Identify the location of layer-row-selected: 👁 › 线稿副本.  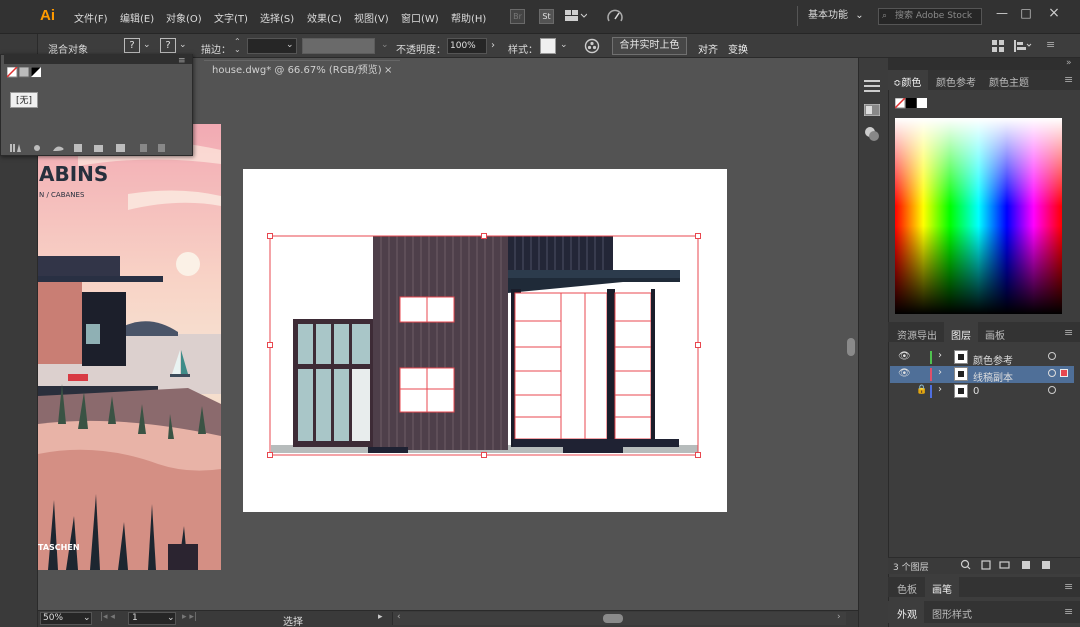
(982, 375).